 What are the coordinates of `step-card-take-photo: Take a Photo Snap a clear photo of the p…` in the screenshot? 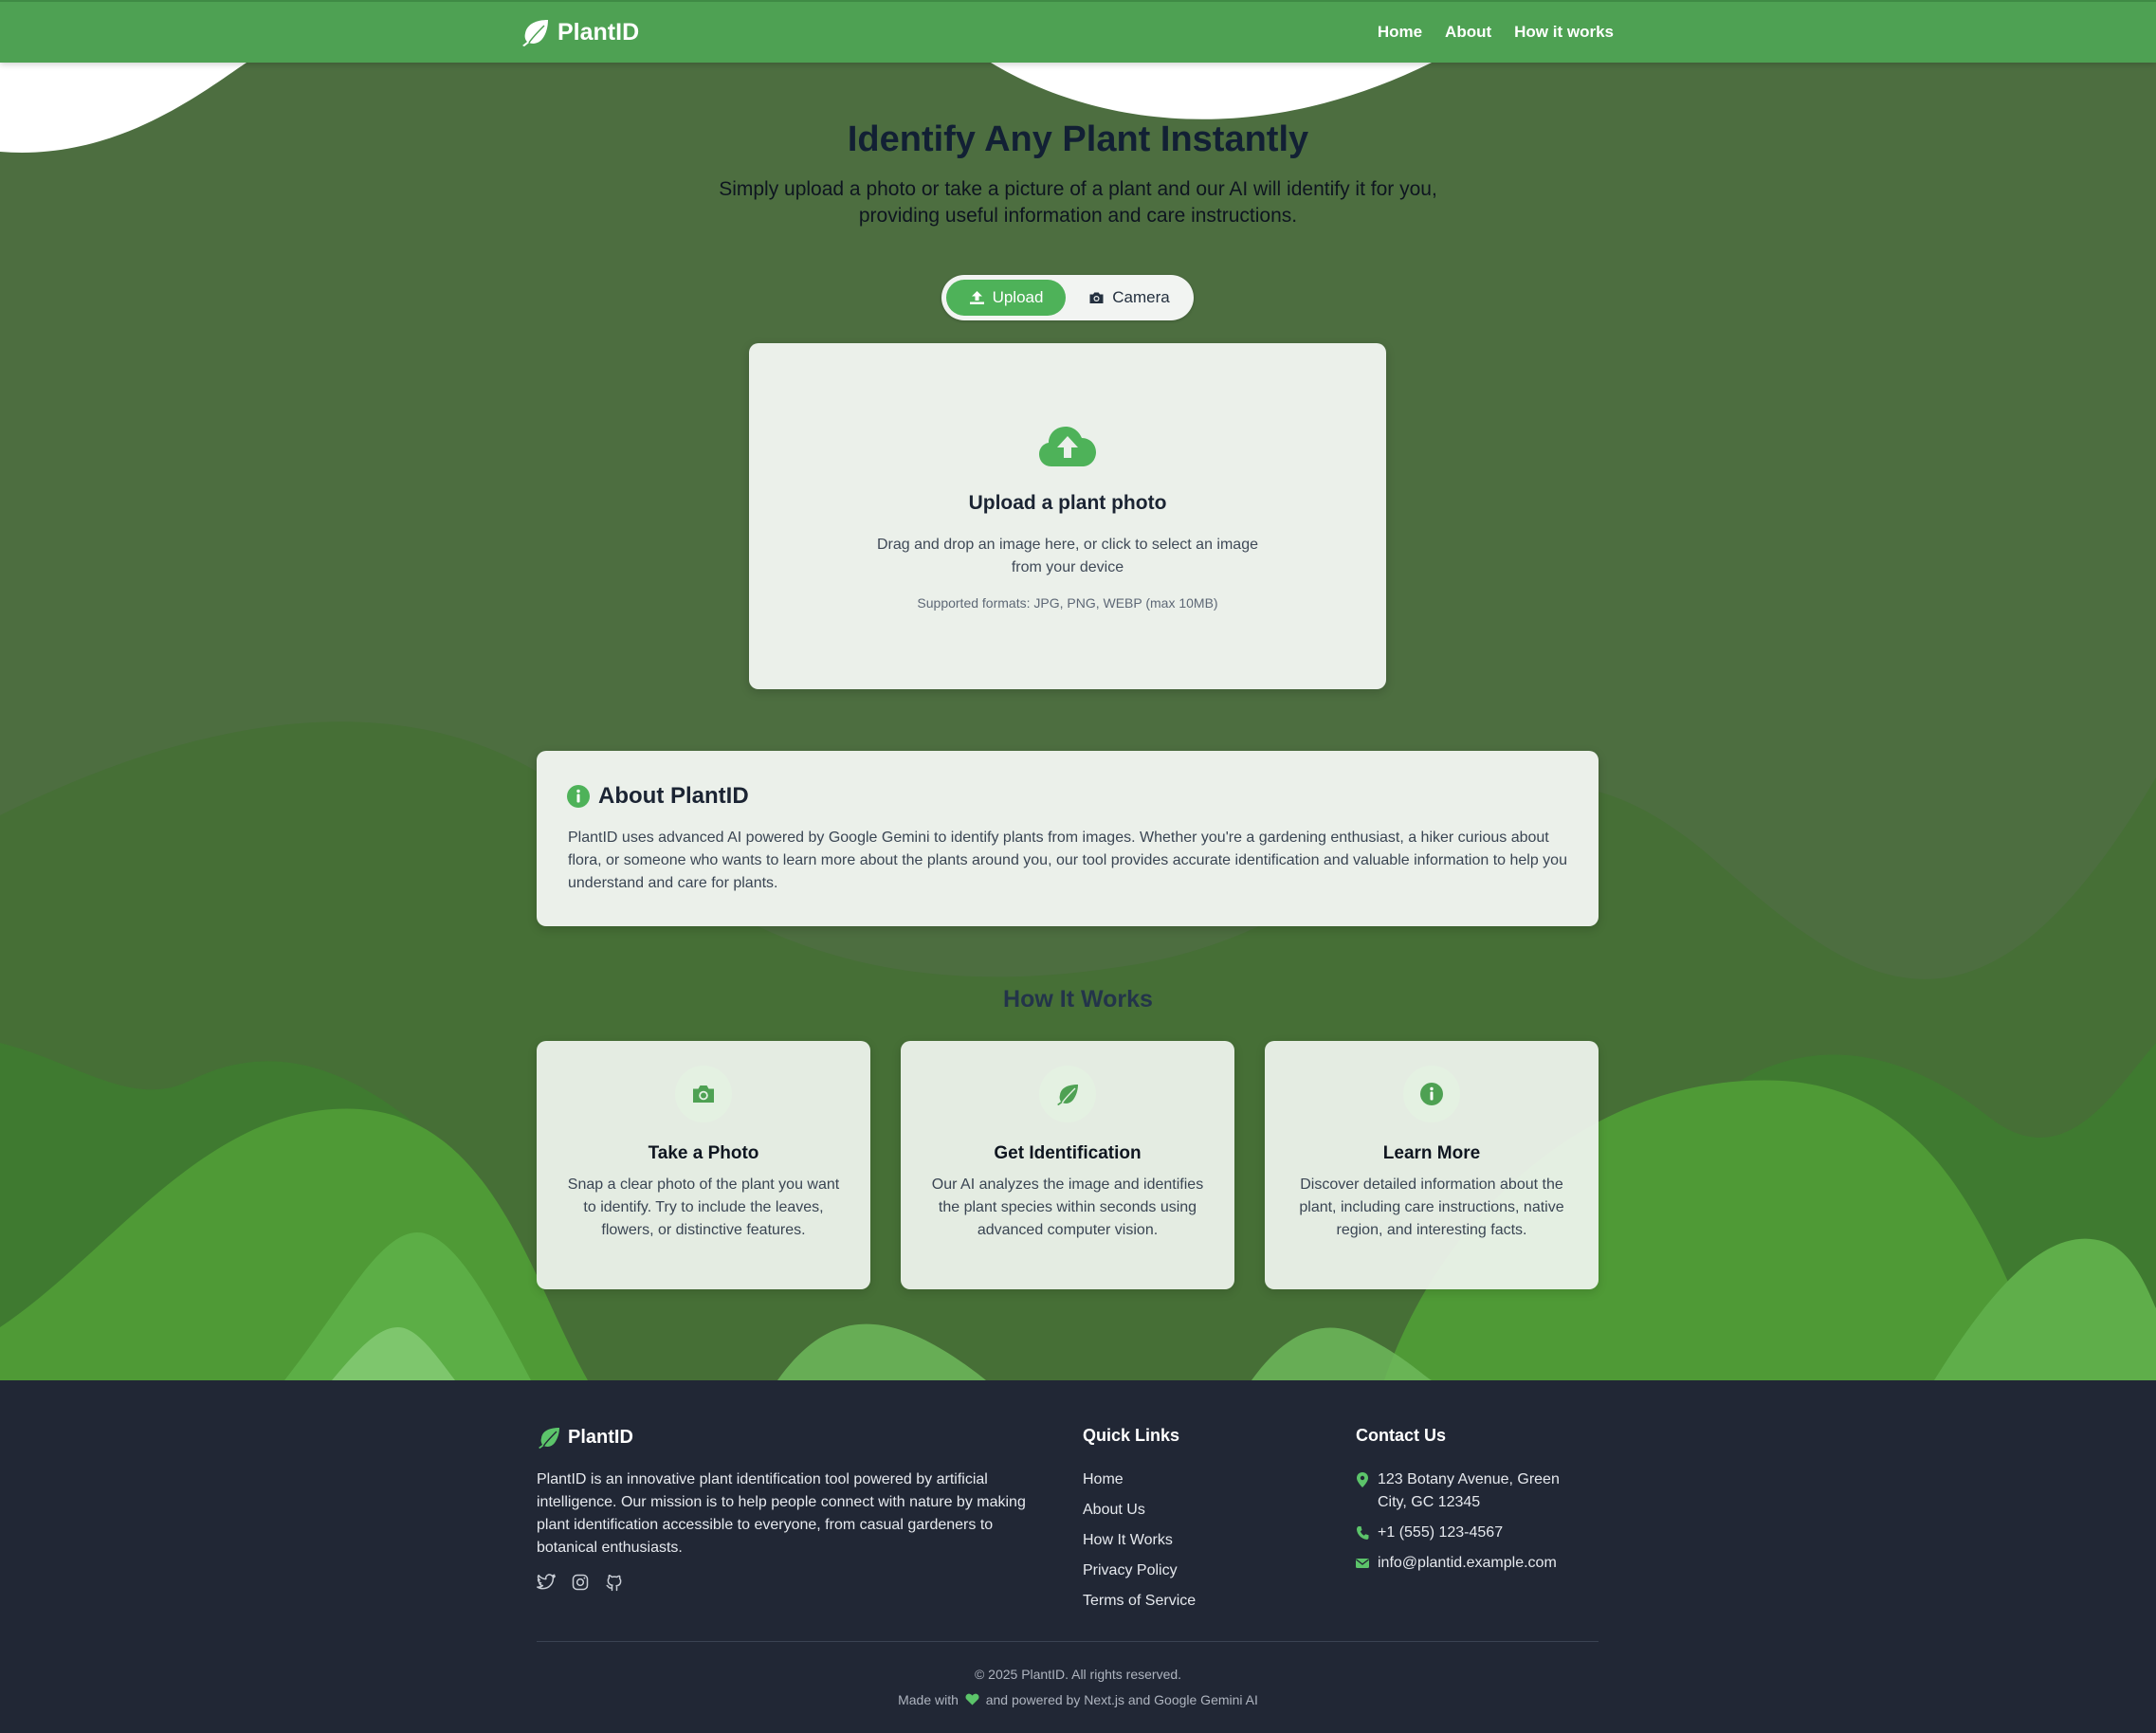 It's located at (704, 1165).